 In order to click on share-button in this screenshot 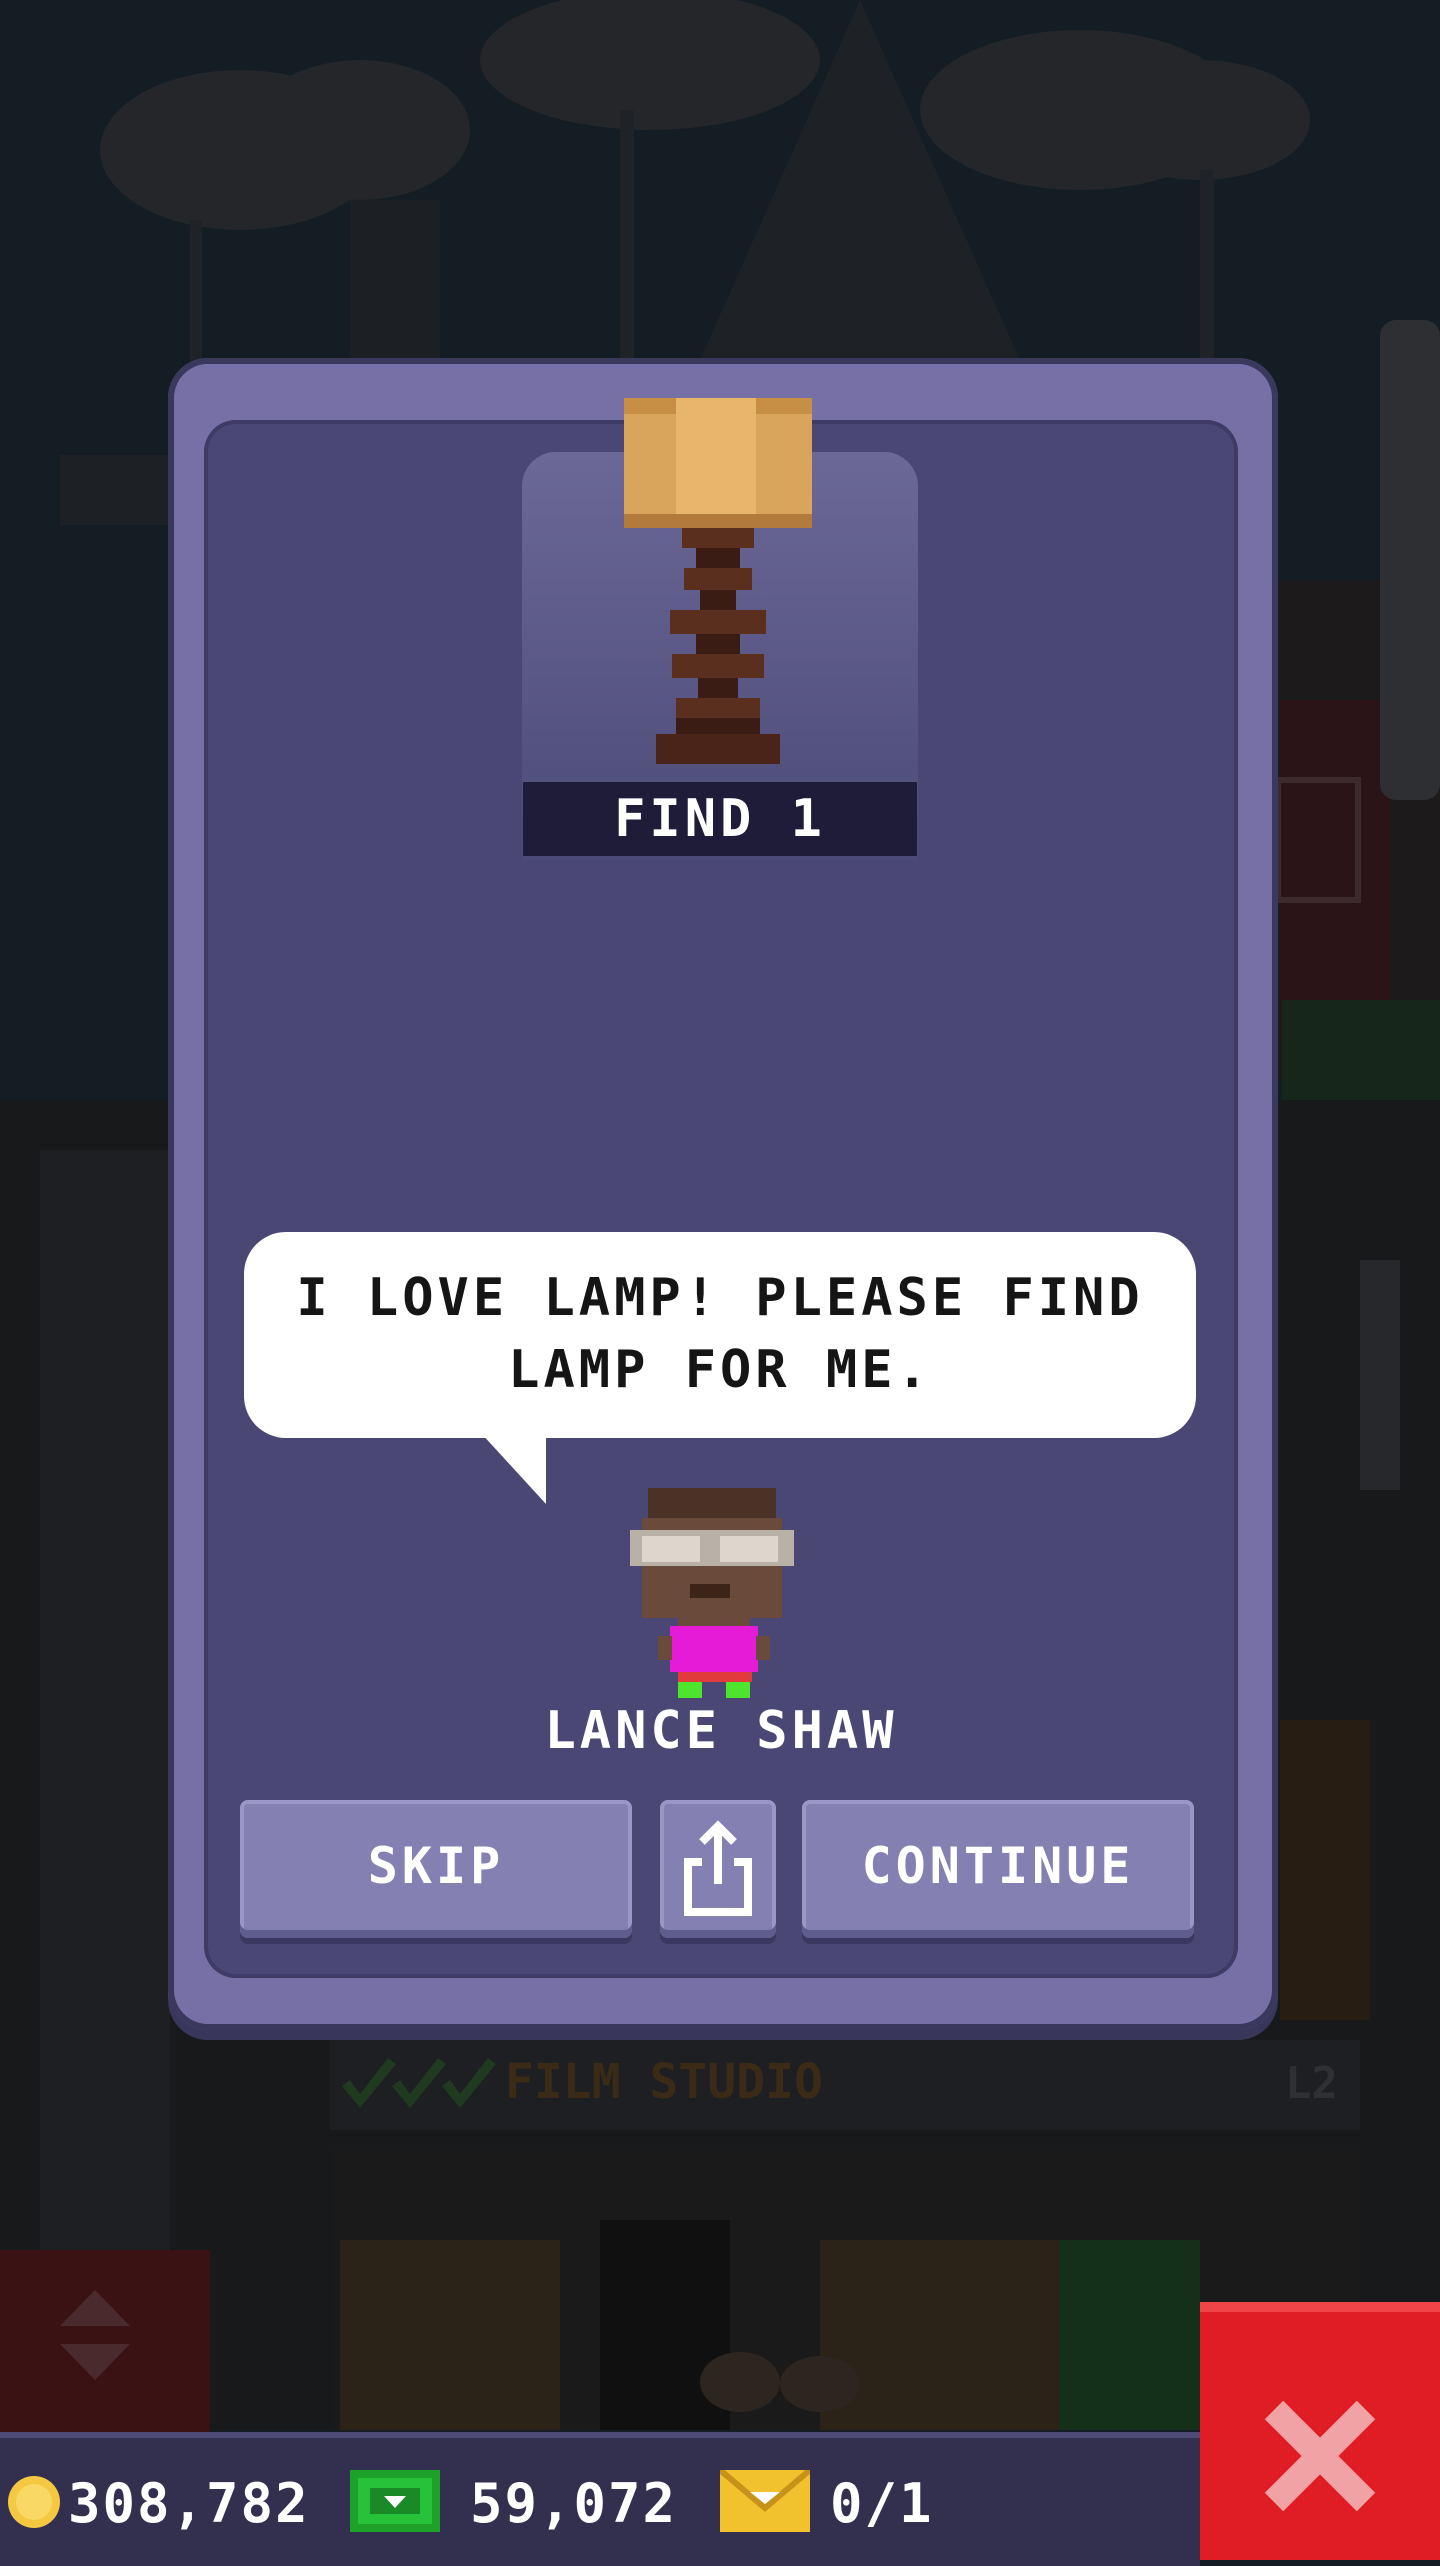, I will do `click(718, 1869)`.